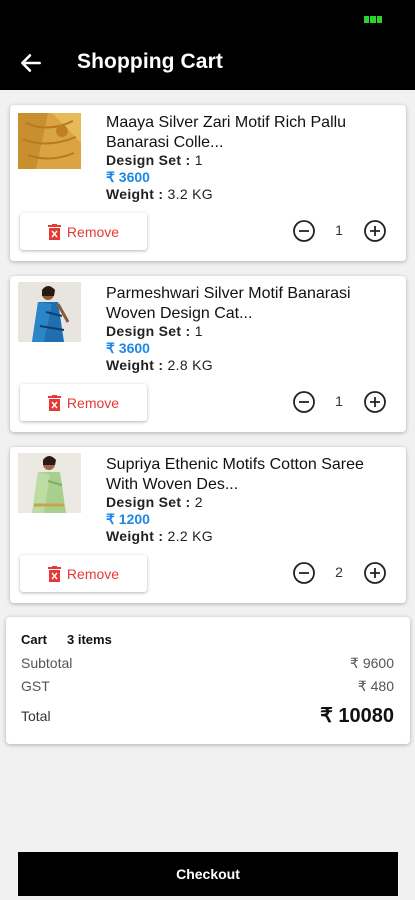 This screenshot has width=415, height=900. What do you see at coordinates (128, 519) in the screenshot?
I see `product-price: ₹ 1200` at bounding box center [128, 519].